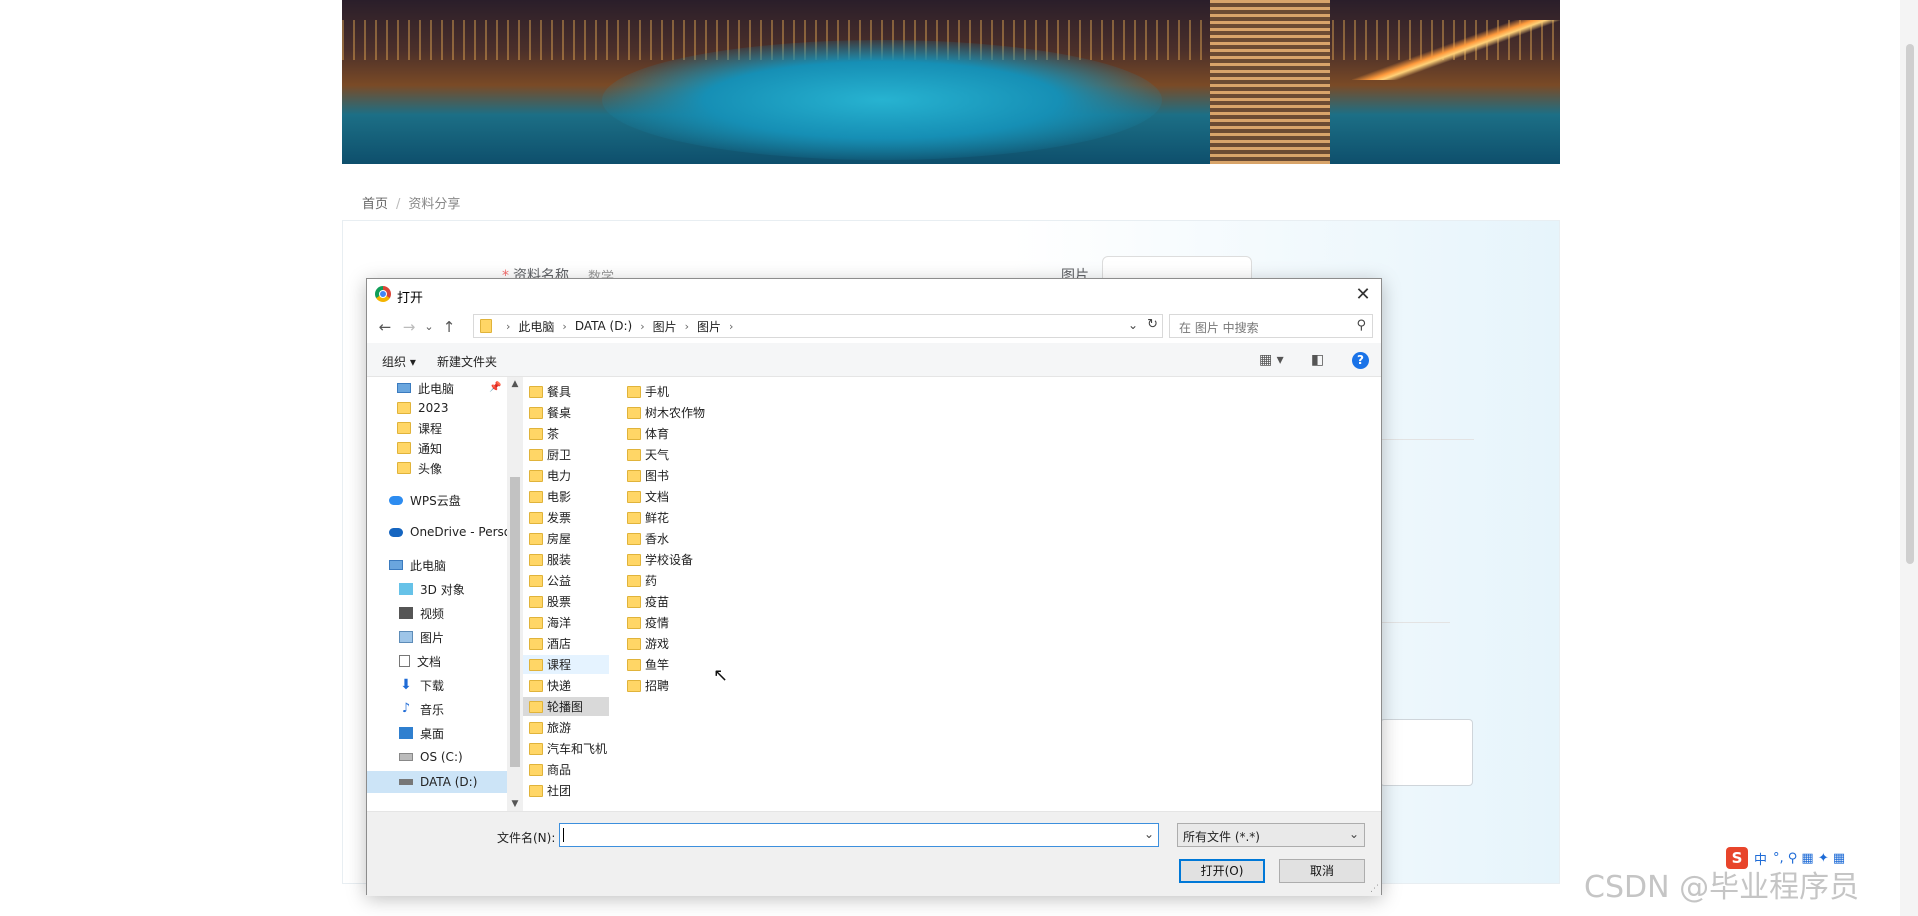  What do you see at coordinates (1317, 360) in the screenshot?
I see `preview-pane-icon: ◧` at bounding box center [1317, 360].